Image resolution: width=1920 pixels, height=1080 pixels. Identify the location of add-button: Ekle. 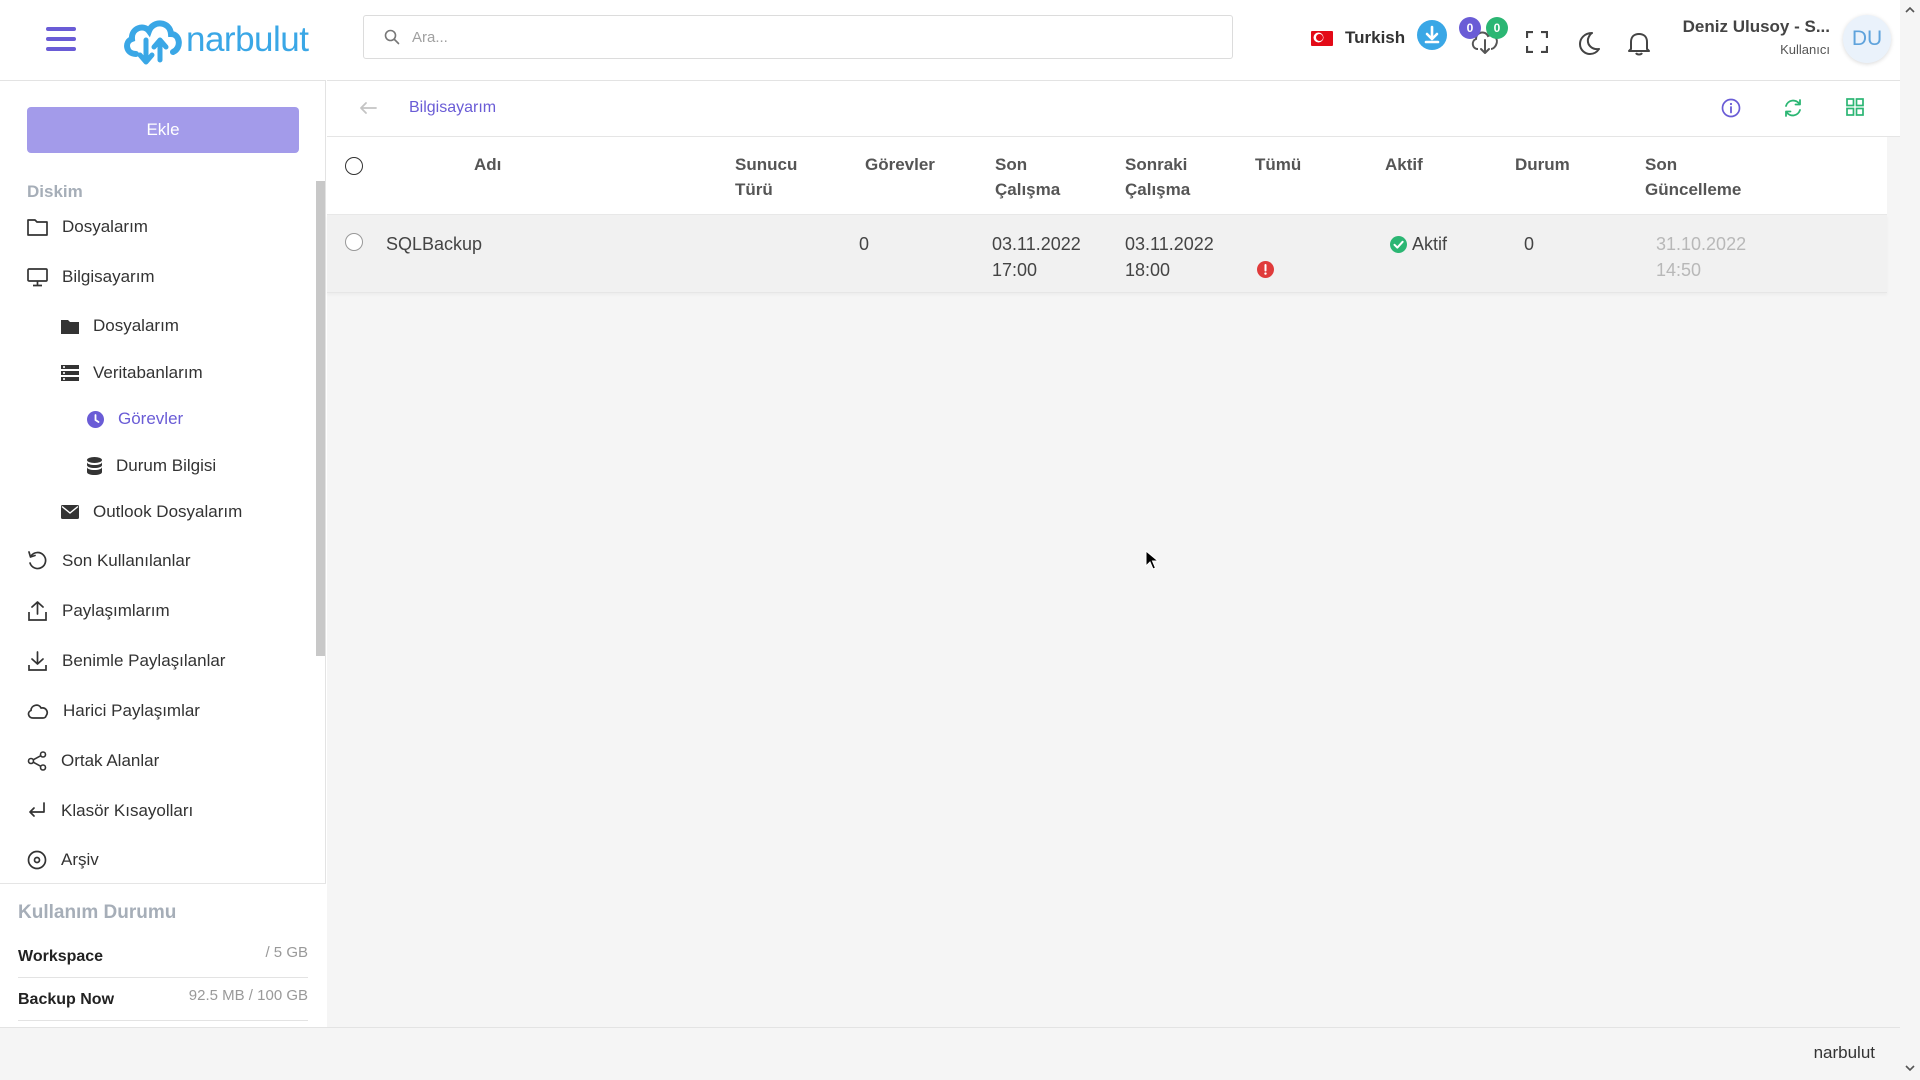
(163, 130).